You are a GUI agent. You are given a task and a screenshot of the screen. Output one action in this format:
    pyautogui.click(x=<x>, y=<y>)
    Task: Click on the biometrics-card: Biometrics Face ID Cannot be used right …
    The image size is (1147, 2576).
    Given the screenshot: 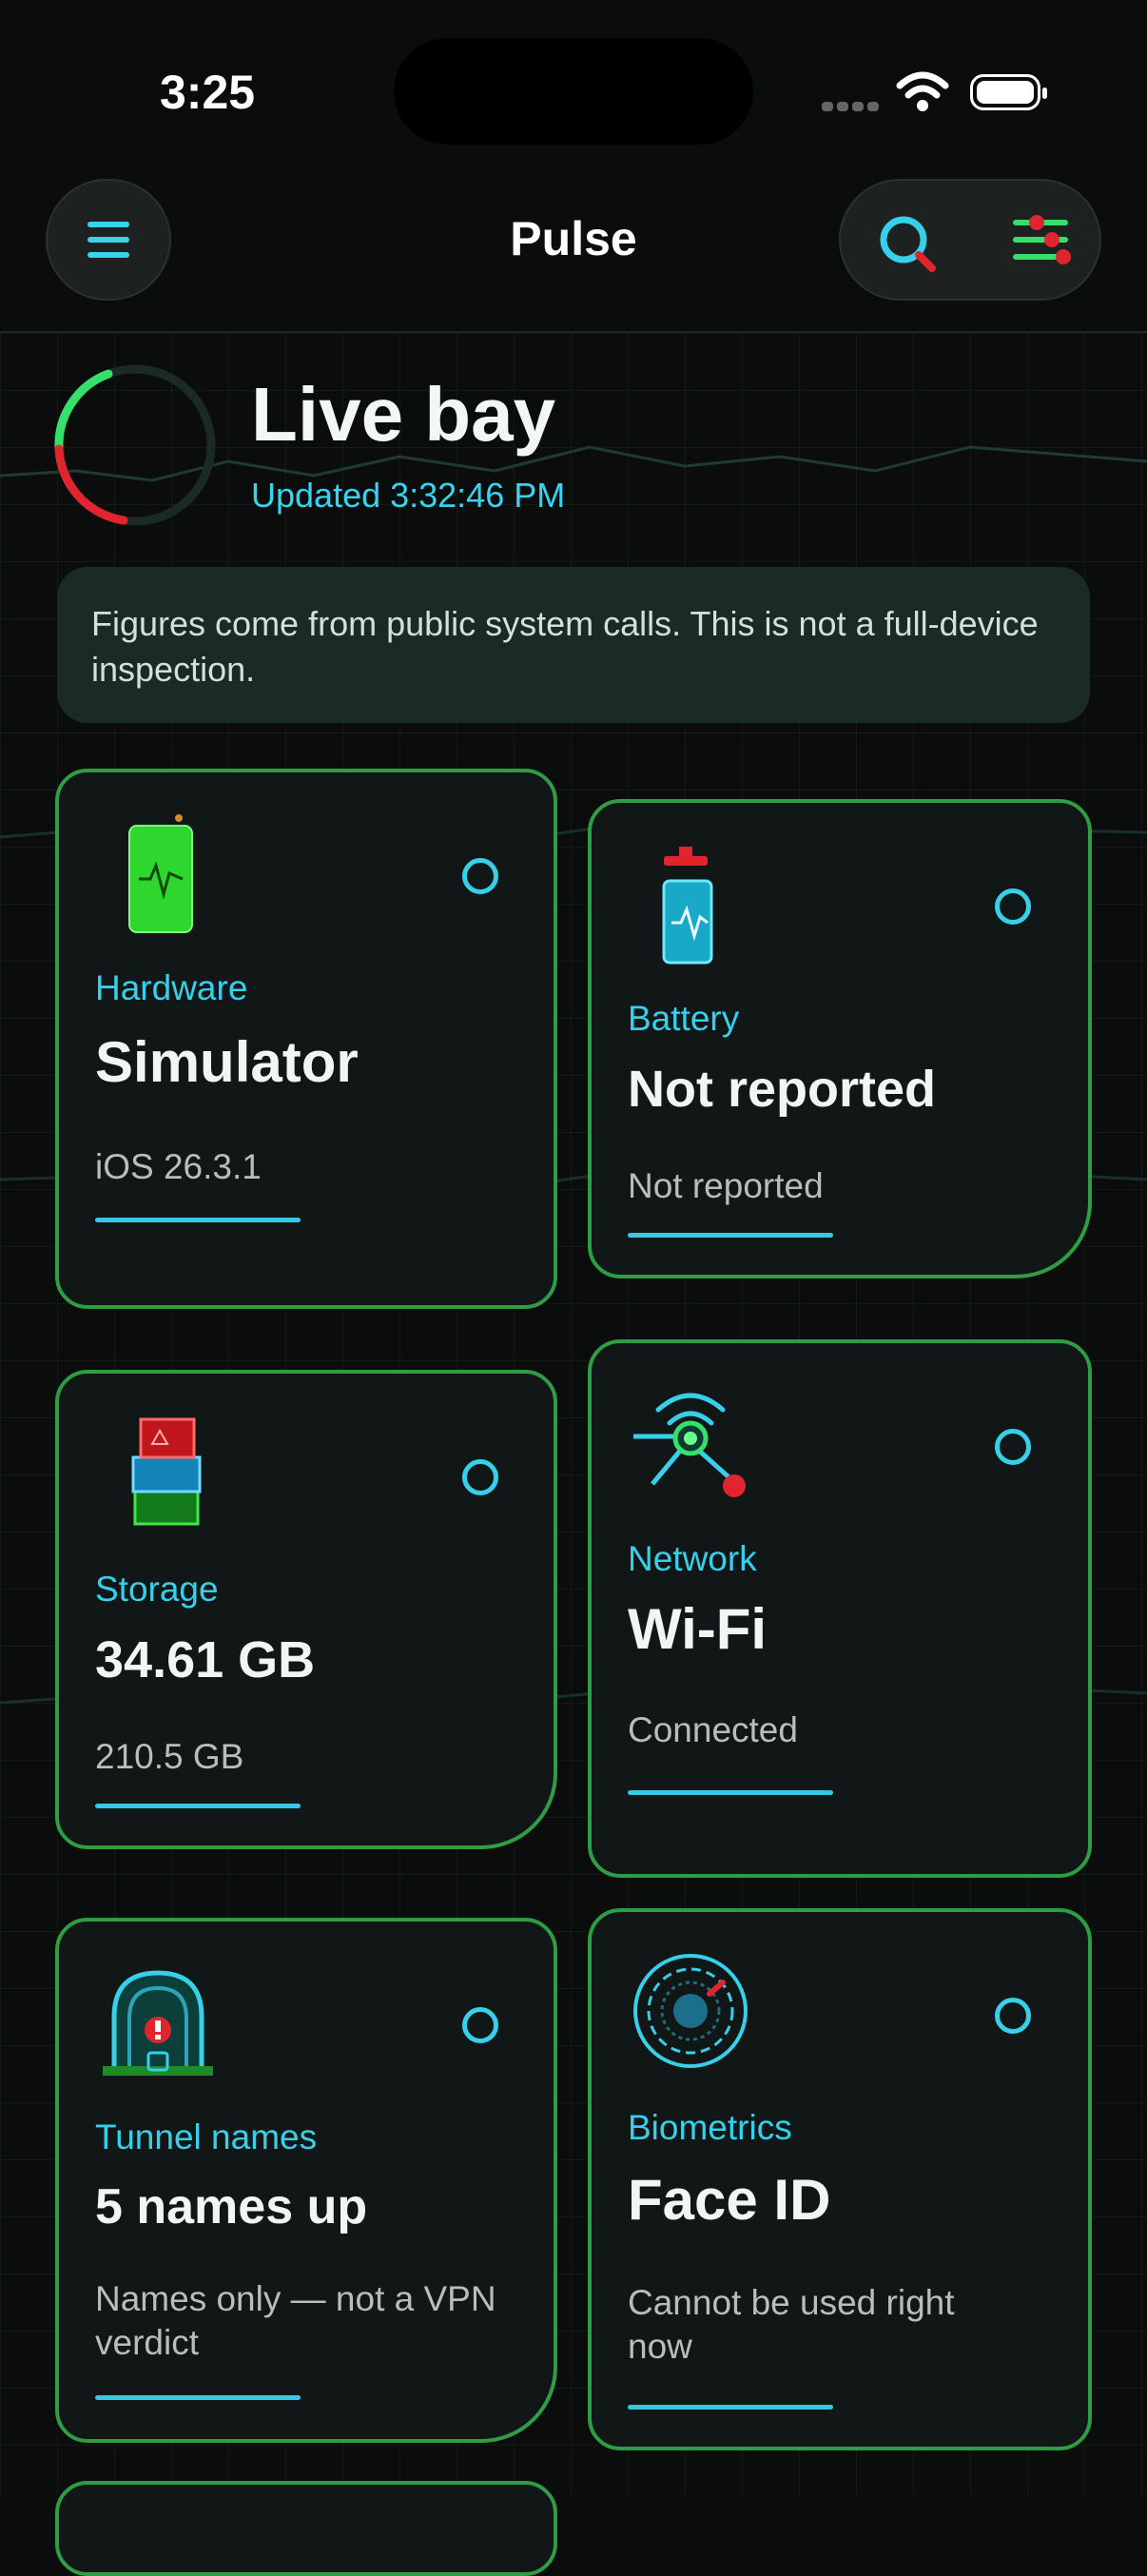 What is the action you would take?
    pyautogui.click(x=840, y=2179)
    